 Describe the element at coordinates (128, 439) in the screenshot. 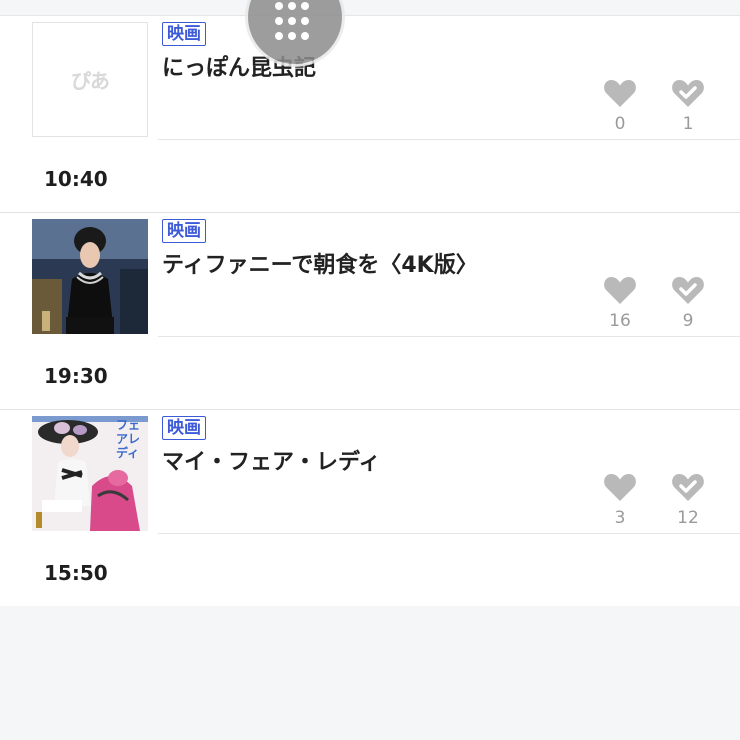

I see `poster-title-text: フェアレディ` at that location.